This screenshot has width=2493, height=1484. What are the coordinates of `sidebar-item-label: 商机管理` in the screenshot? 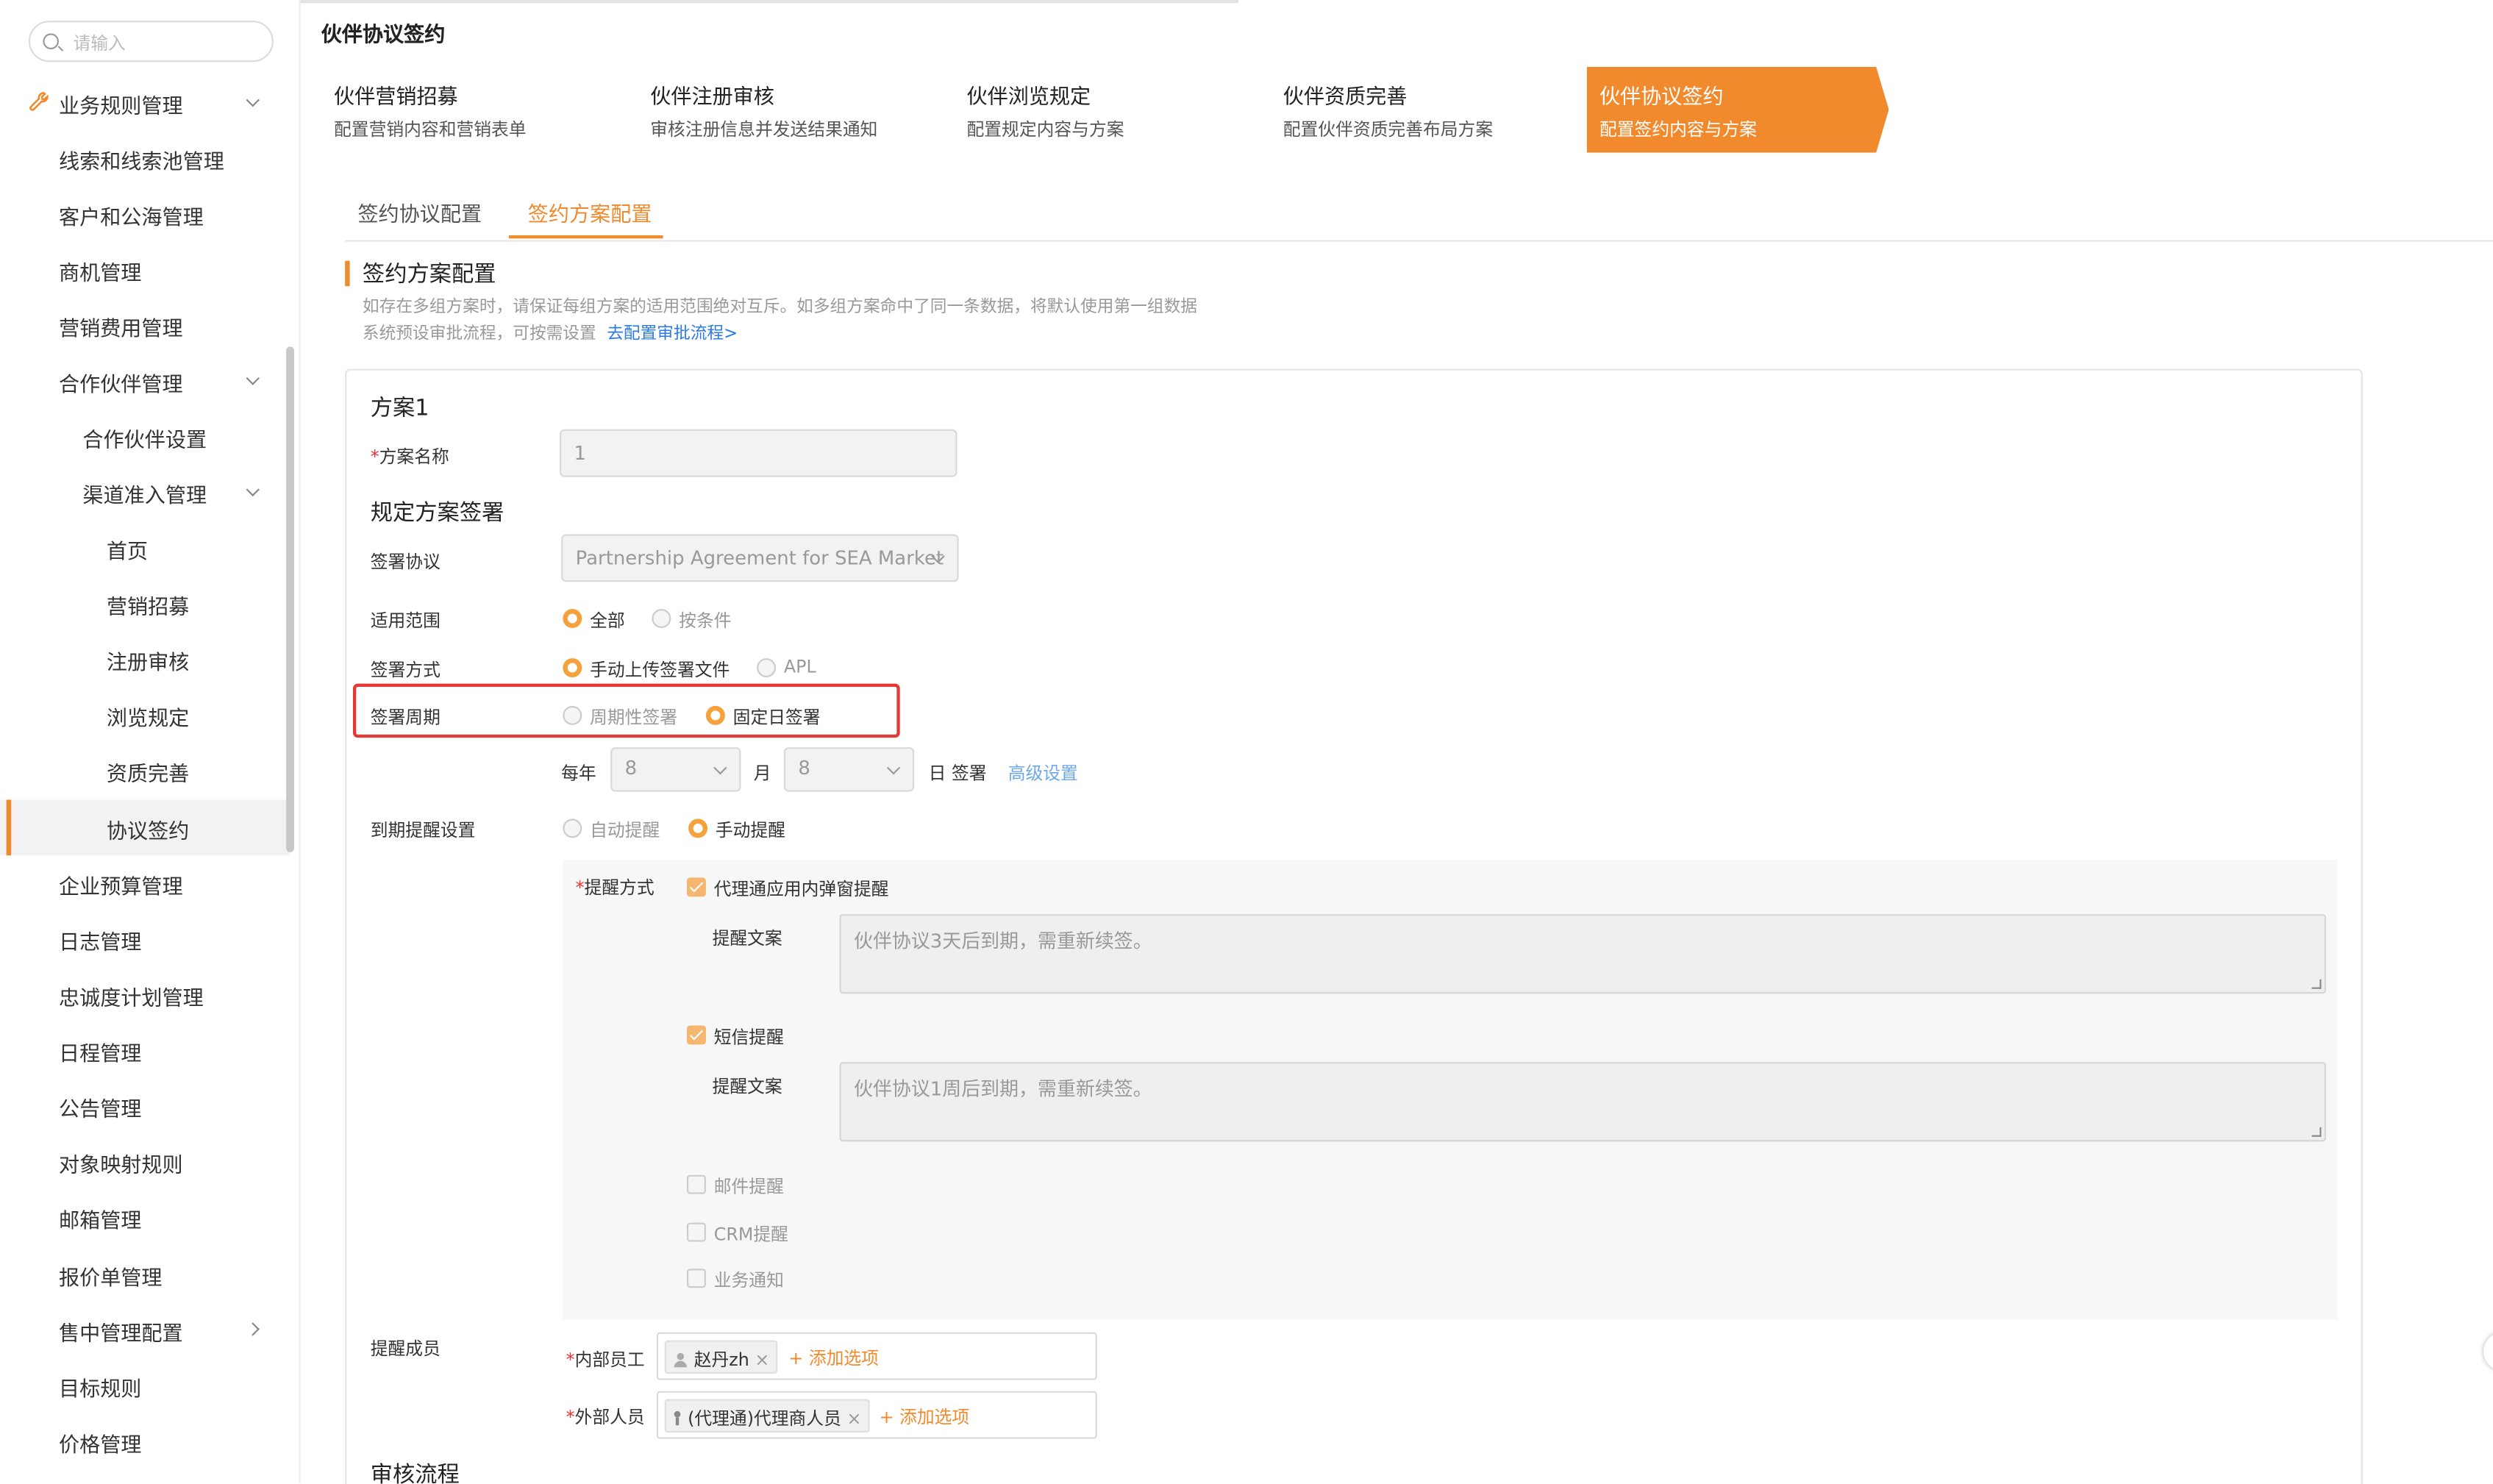 It's located at (100, 274).